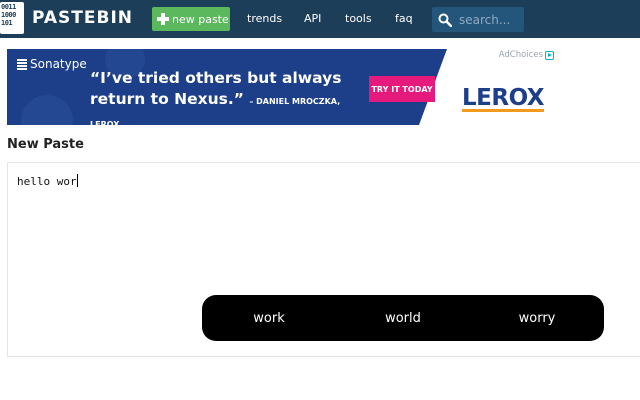 The image size is (640, 400). Describe the element at coordinates (490, 19) in the screenshot. I see `search-input` at that location.